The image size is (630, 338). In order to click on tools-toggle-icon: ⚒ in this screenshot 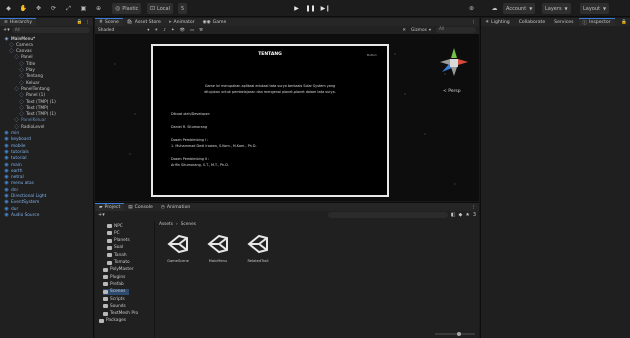, I will do `click(201, 30)`.